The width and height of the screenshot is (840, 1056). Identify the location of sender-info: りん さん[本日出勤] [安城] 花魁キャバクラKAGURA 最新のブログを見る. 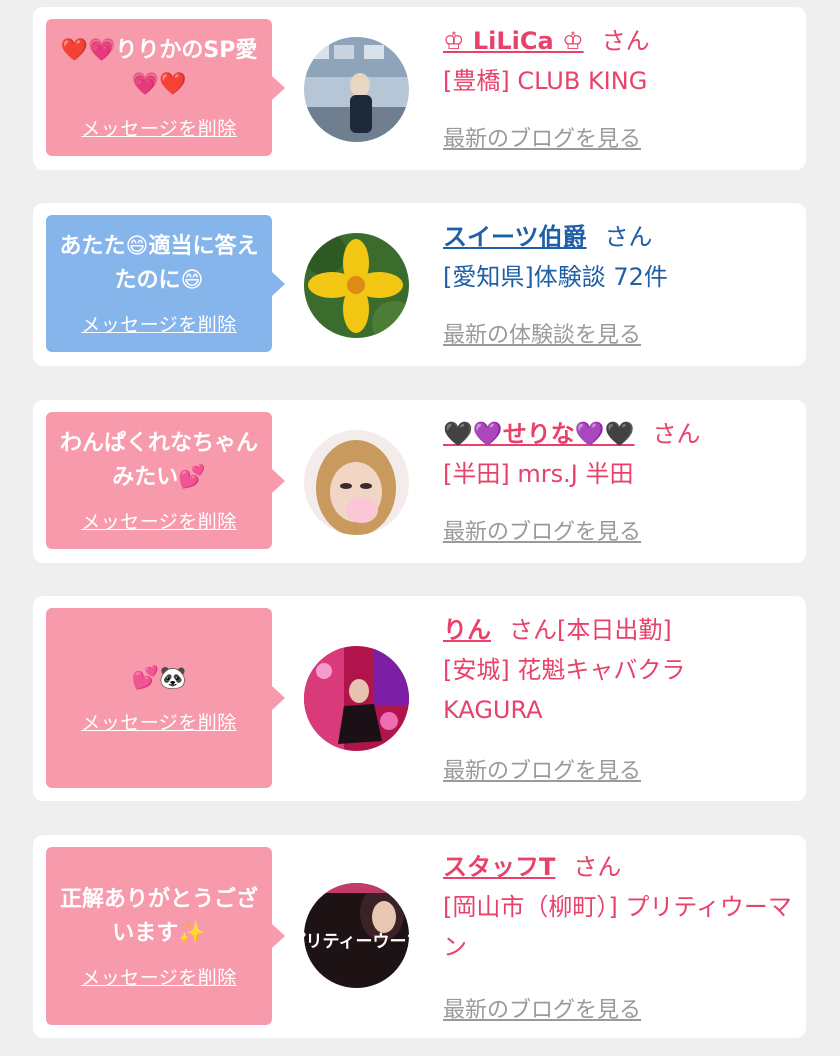
(620, 700).